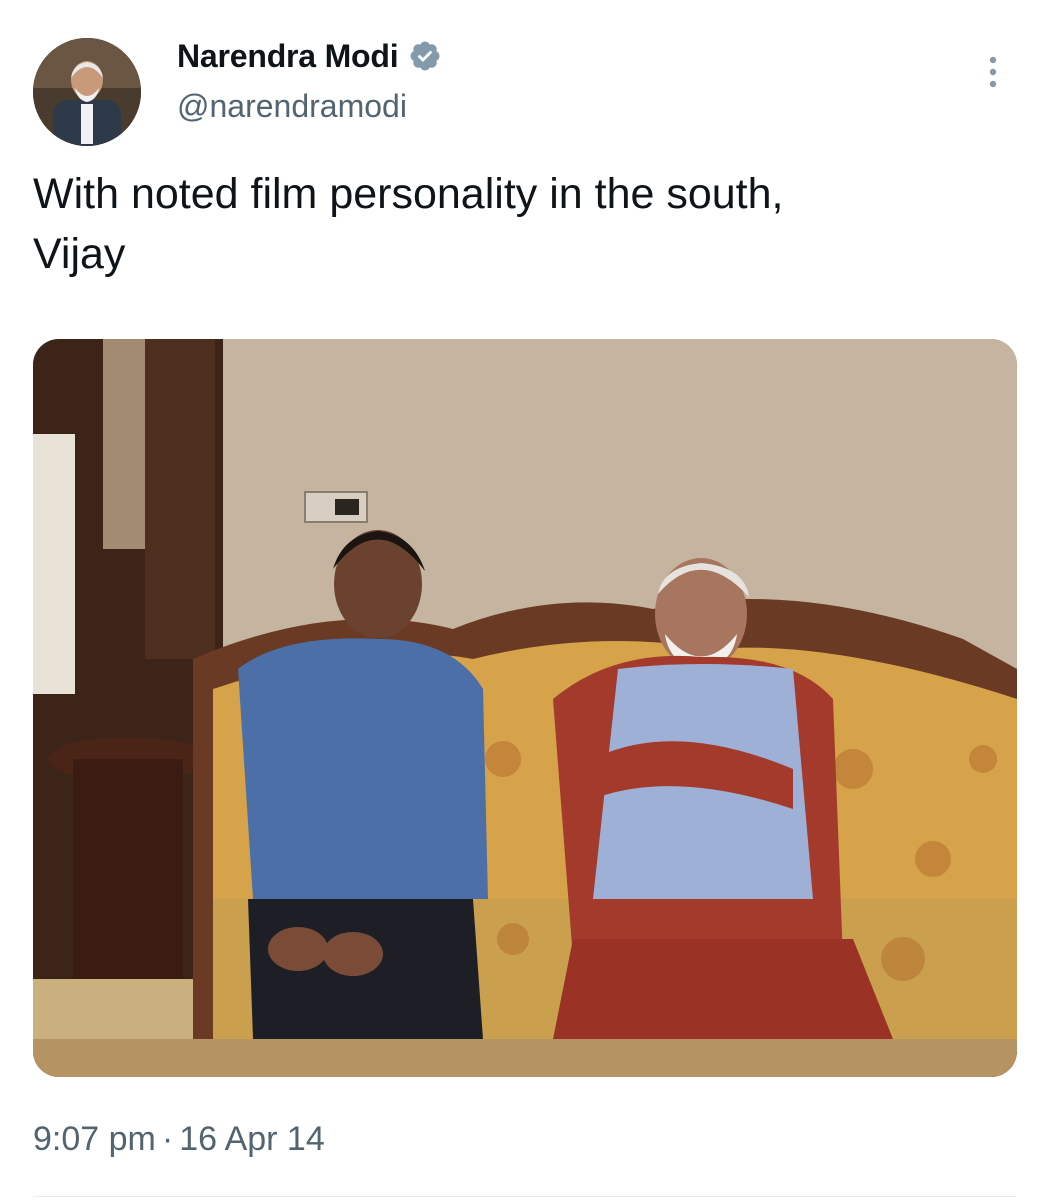  Describe the element at coordinates (524, 1196) in the screenshot. I see `divider` at that location.